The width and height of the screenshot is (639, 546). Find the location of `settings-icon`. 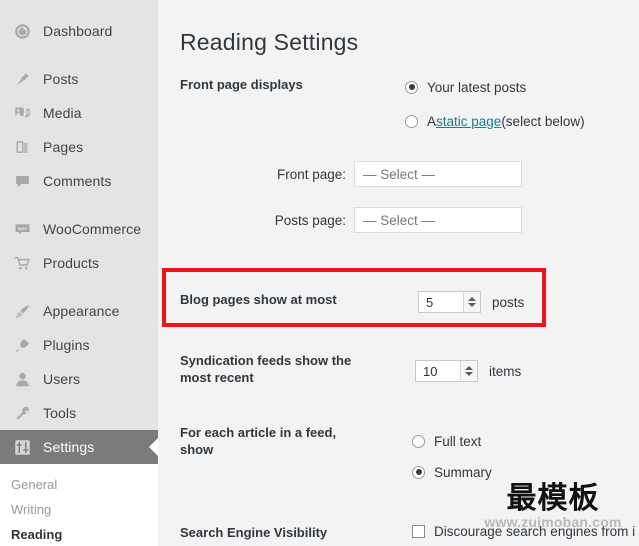

settings-icon is located at coordinates (22, 447).